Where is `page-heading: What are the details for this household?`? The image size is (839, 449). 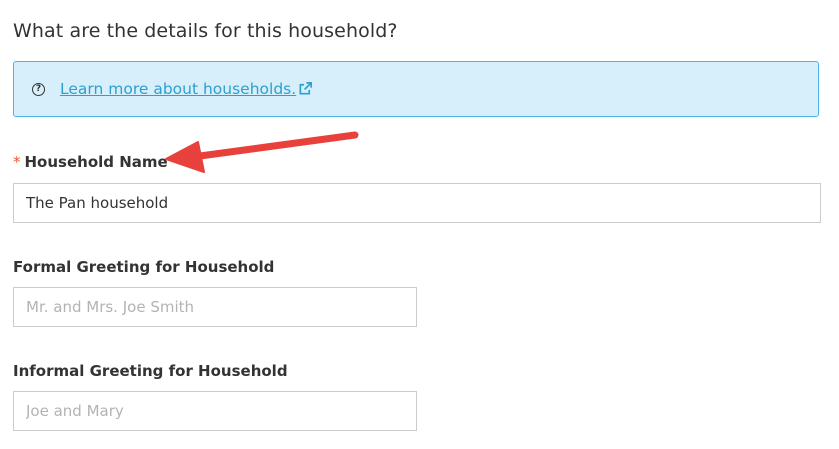 page-heading: What are the details for this household? is located at coordinates (205, 31).